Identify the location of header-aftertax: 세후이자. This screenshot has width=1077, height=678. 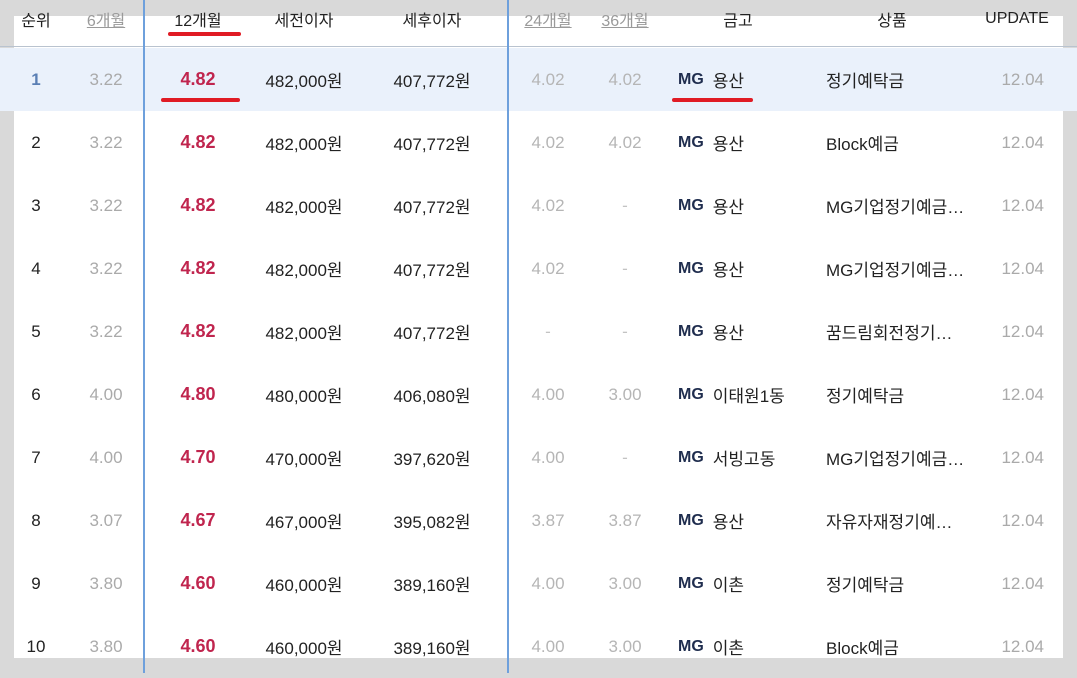
(432, 23).